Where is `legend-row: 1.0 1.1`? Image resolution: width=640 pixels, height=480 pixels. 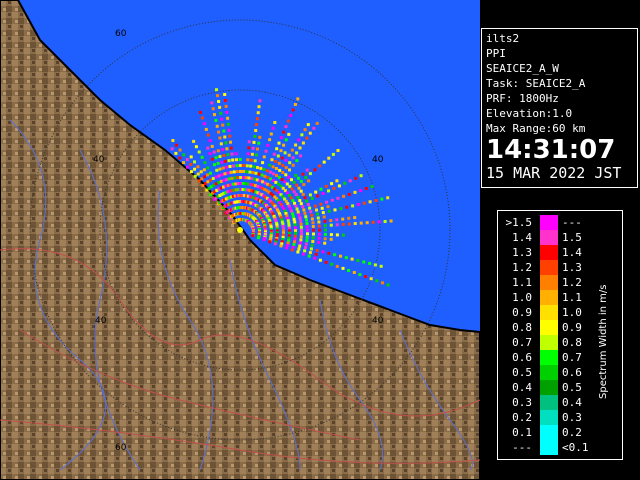
legend-row: 1.0 1.1 is located at coordinates (548, 297).